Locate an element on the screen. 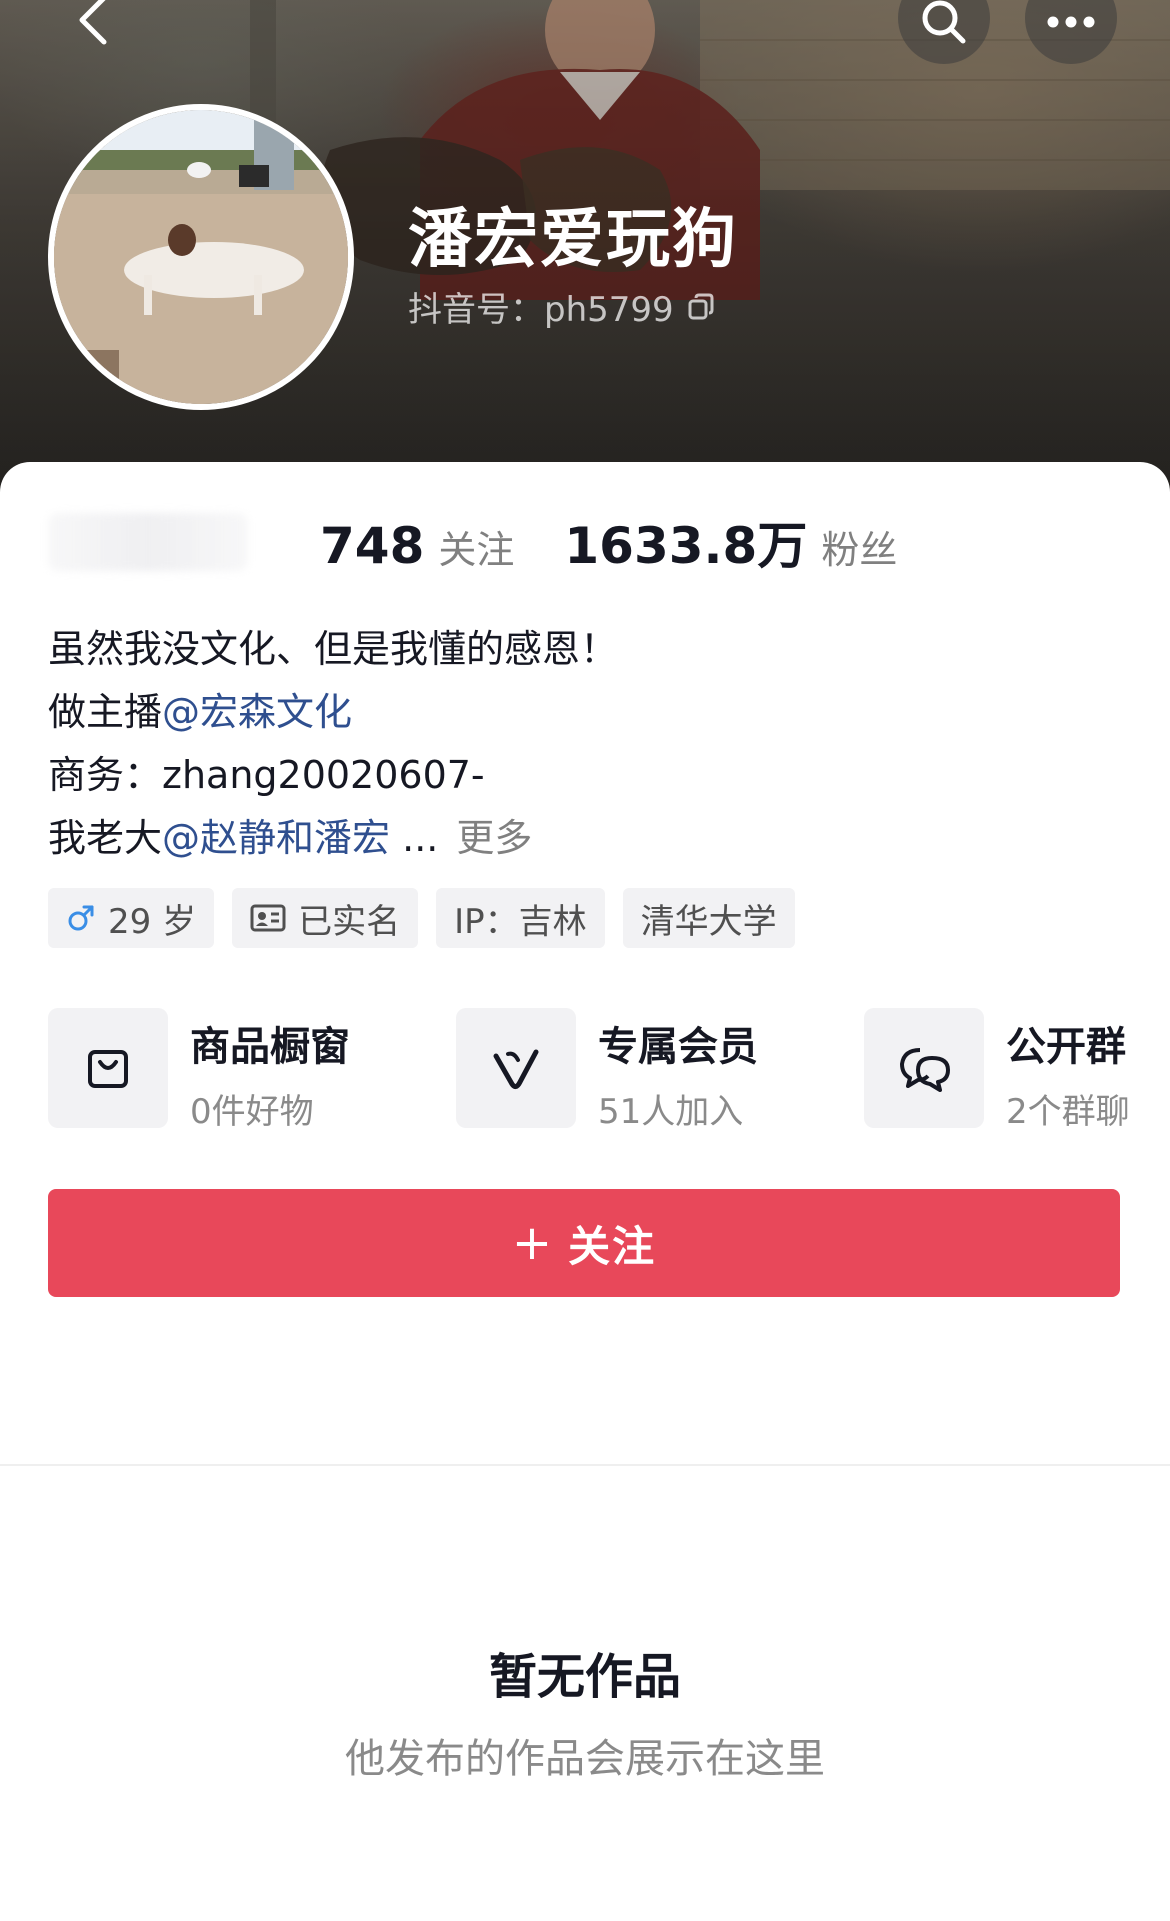 The image size is (1170, 1921). male-icon is located at coordinates (81, 918).